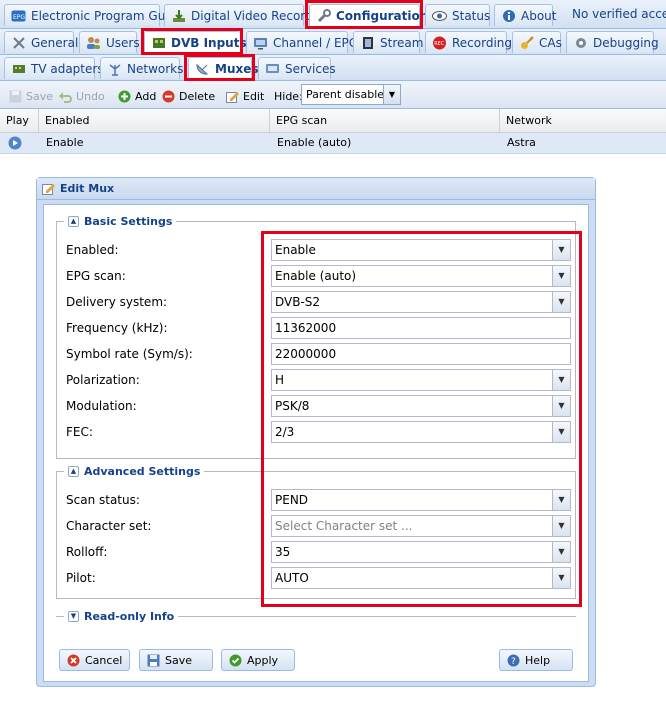 This screenshot has height=728, width=666. I want to click on save-label: Save, so click(179, 660).